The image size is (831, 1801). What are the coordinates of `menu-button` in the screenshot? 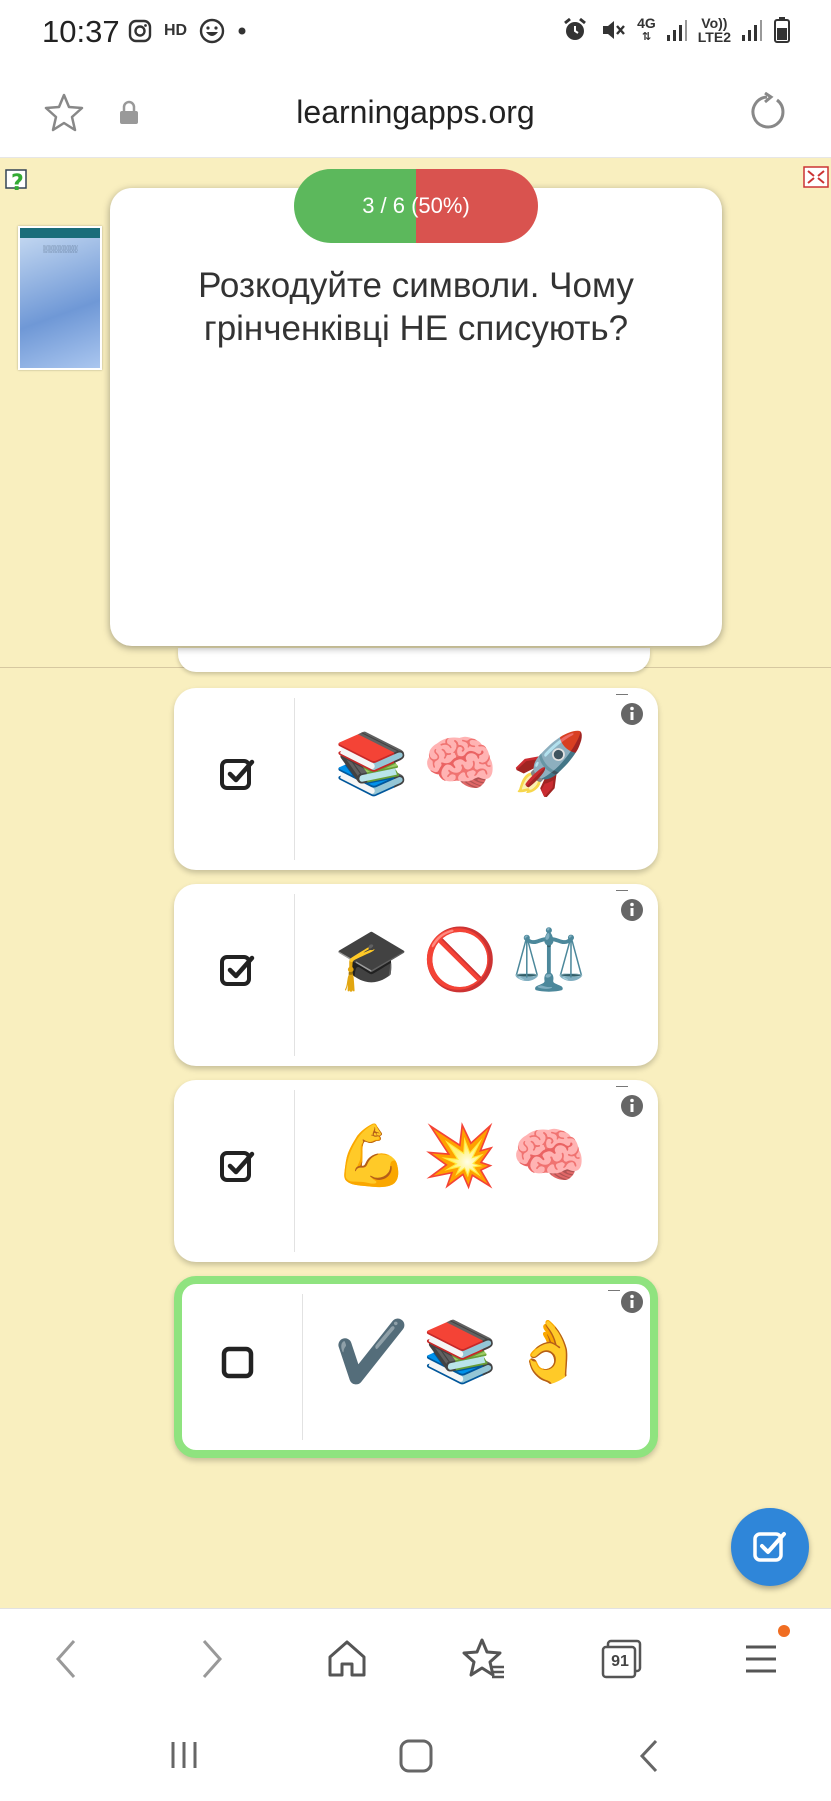 It's located at (766, 1654).